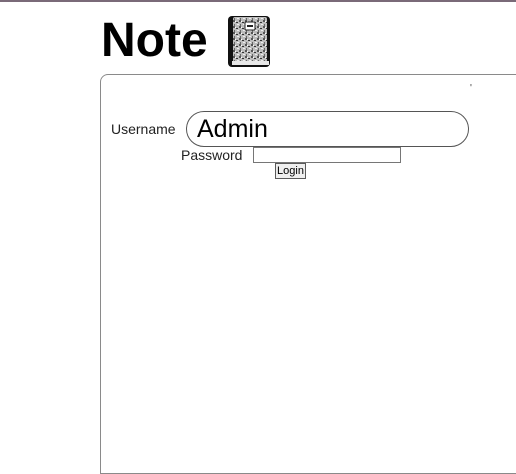 The image size is (516, 474). Describe the element at coordinates (290, 171) in the screenshot. I see `login-button: Login` at that location.